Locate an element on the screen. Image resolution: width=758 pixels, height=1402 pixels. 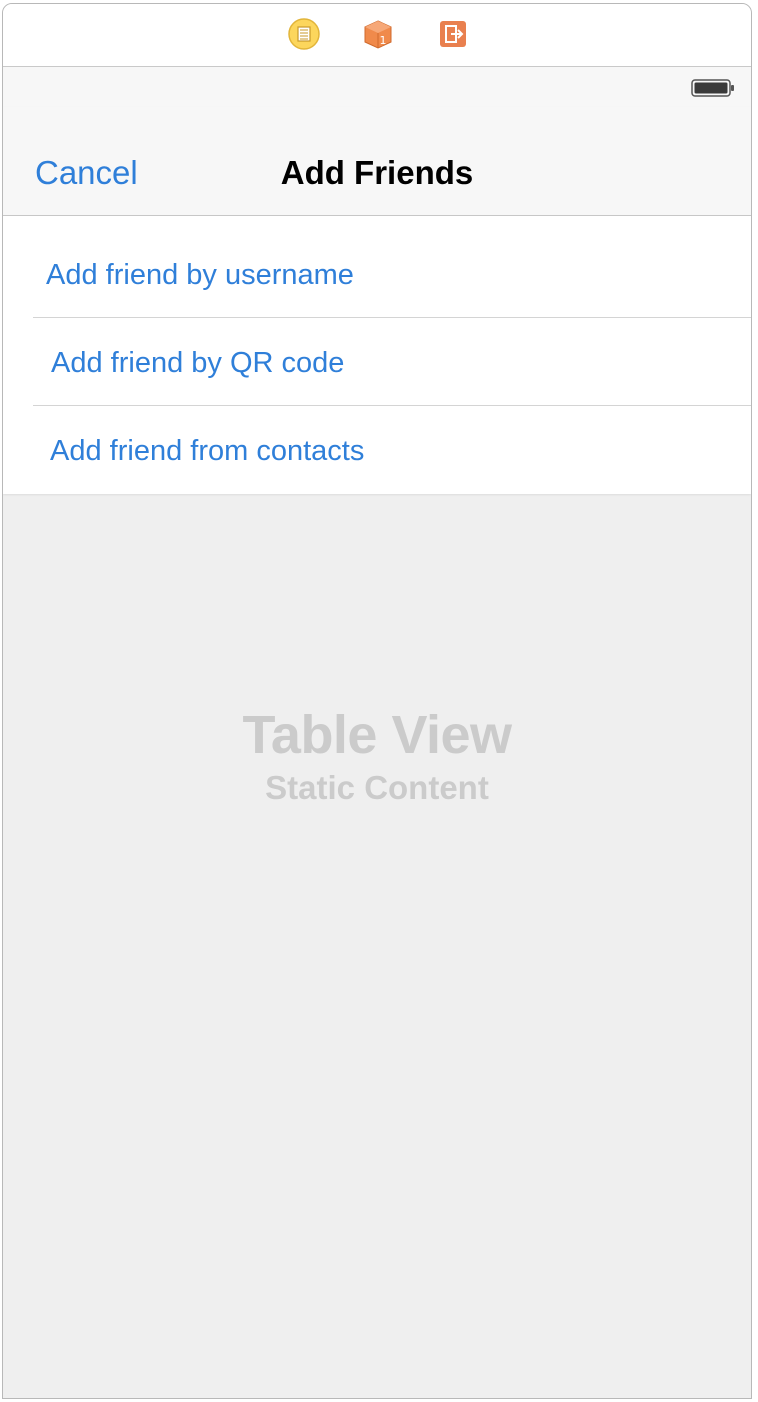
svg-text: 1 is located at coordinates (383, 40).